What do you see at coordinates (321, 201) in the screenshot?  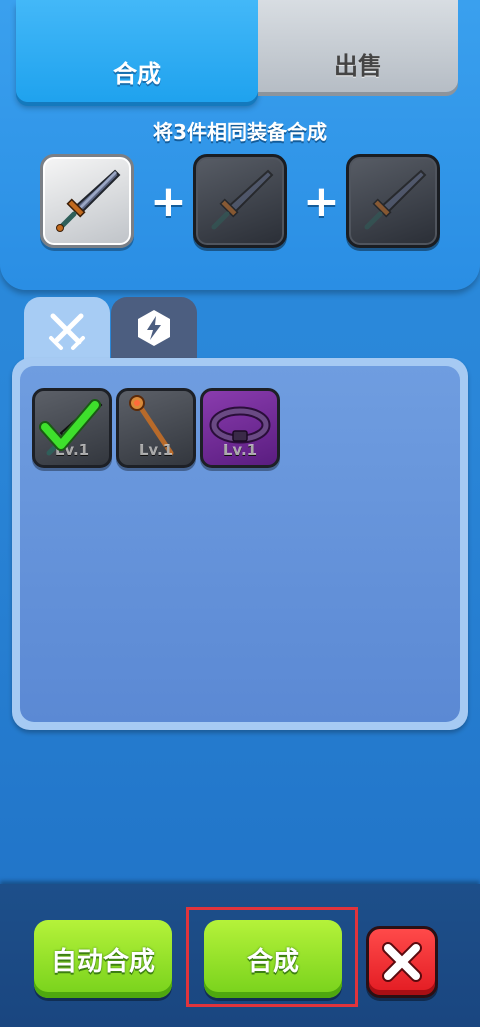 I see `plus-sign-2: +` at bounding box center [321, 201].